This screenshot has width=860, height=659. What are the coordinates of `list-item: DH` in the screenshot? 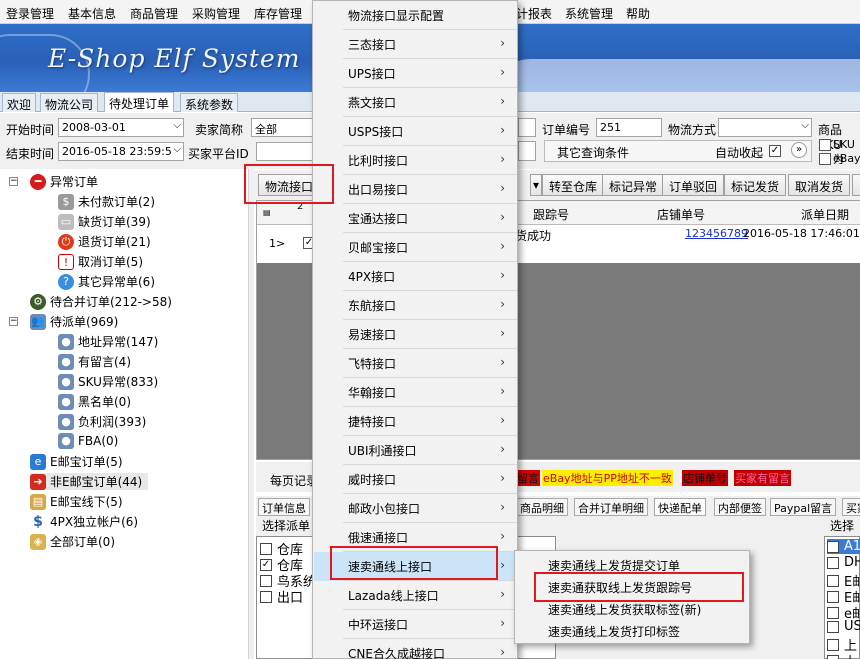 It's located at (843, 562).